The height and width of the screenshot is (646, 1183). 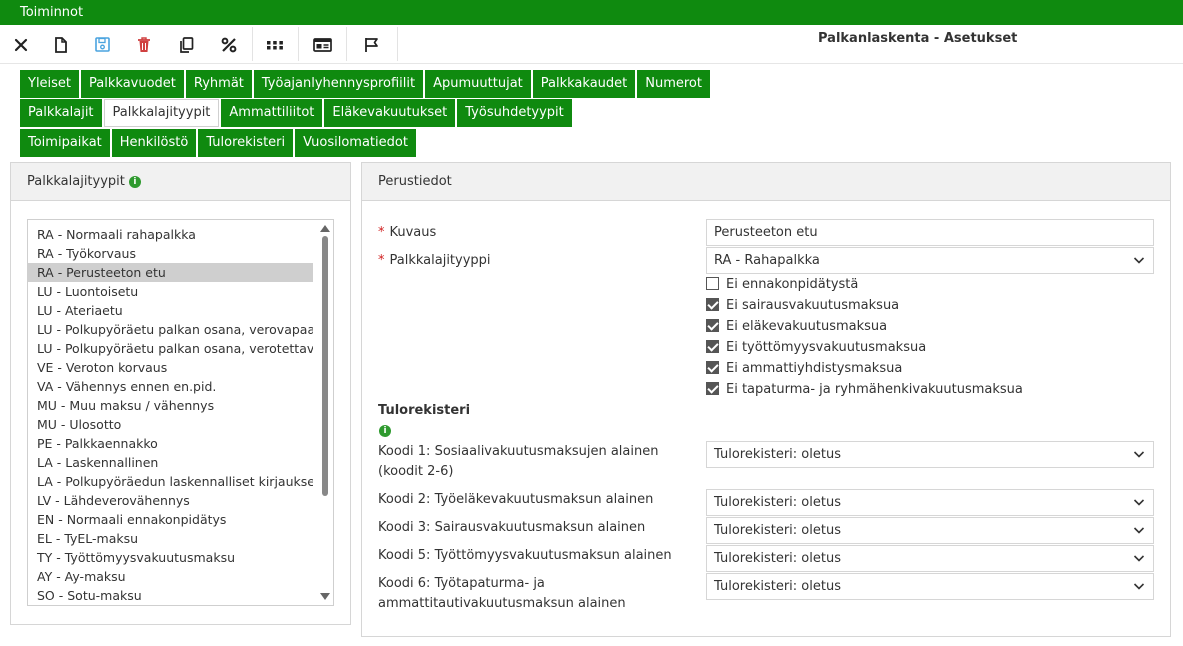 What do you see at coordinates (170, 519) in the screenshot?
I see `list-item: EN - Normaali ennakonpidätys` at bounding box center [170, 519].